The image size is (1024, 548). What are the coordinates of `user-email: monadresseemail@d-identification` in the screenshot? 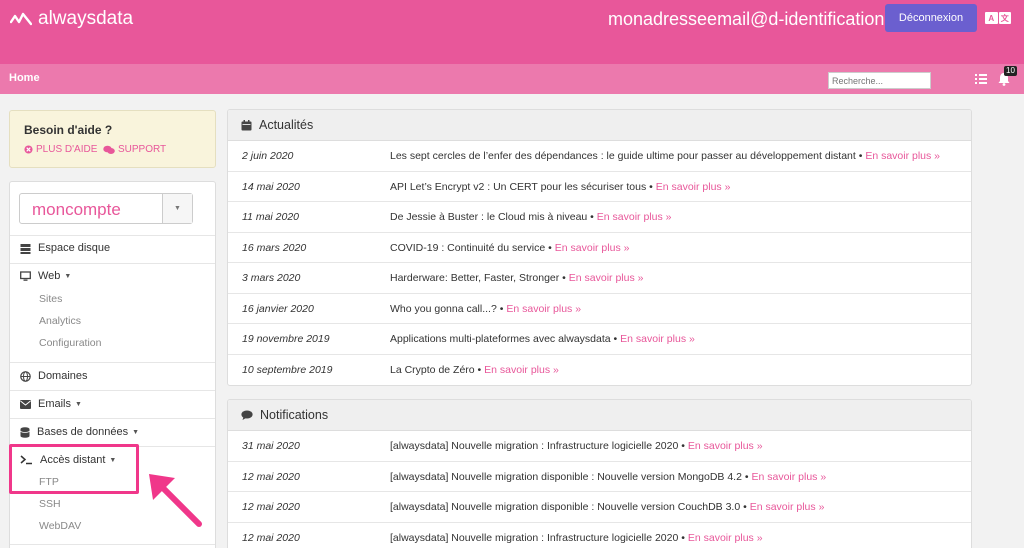 It's located at (746, 19).